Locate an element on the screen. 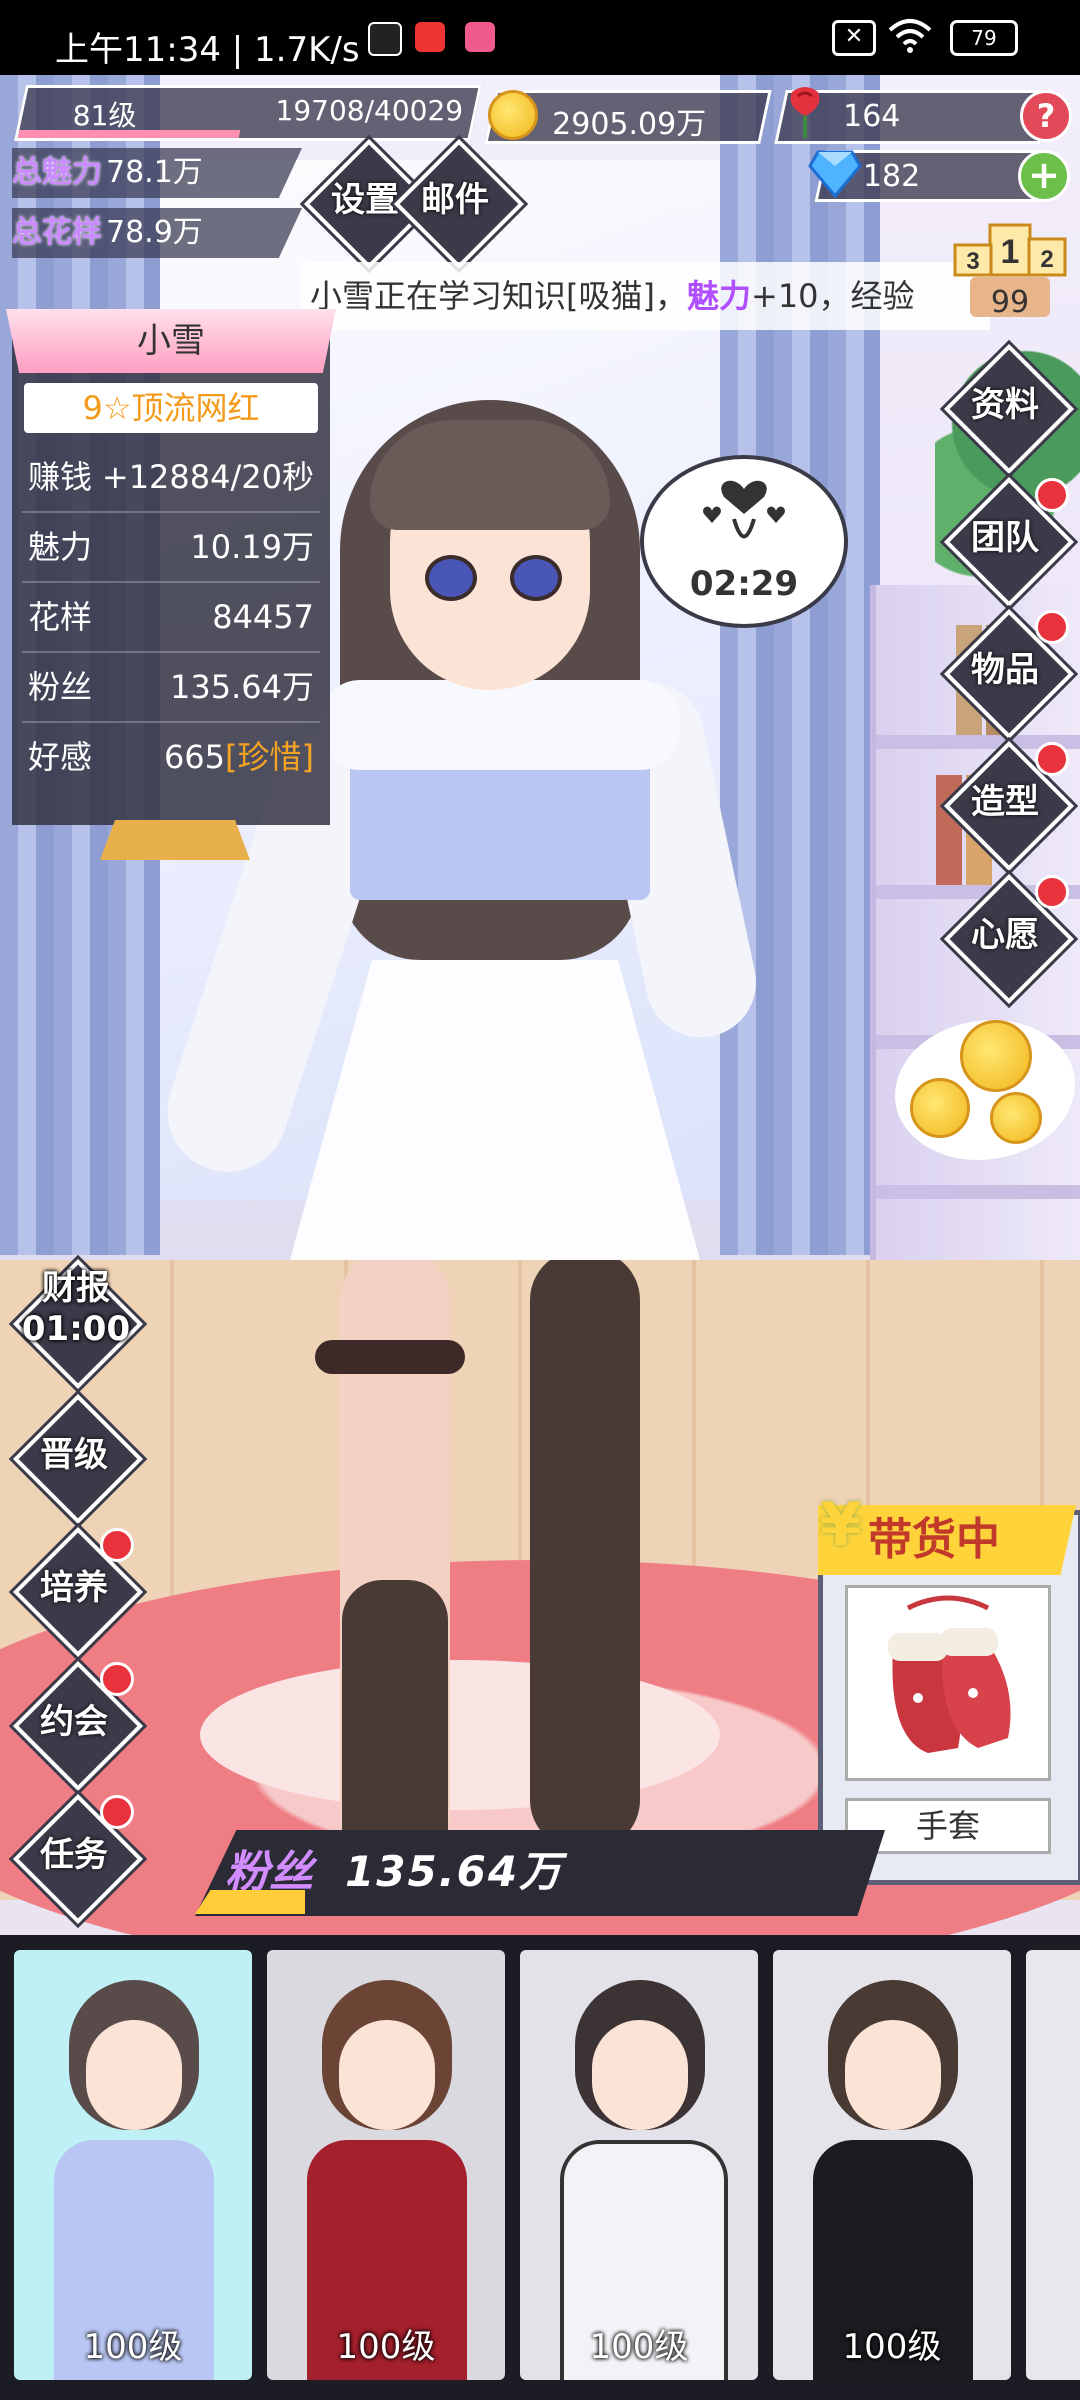 This screenshot has width=1080, height=2400. fans-value: 135.64万 is located at coordinates (454, 1871).